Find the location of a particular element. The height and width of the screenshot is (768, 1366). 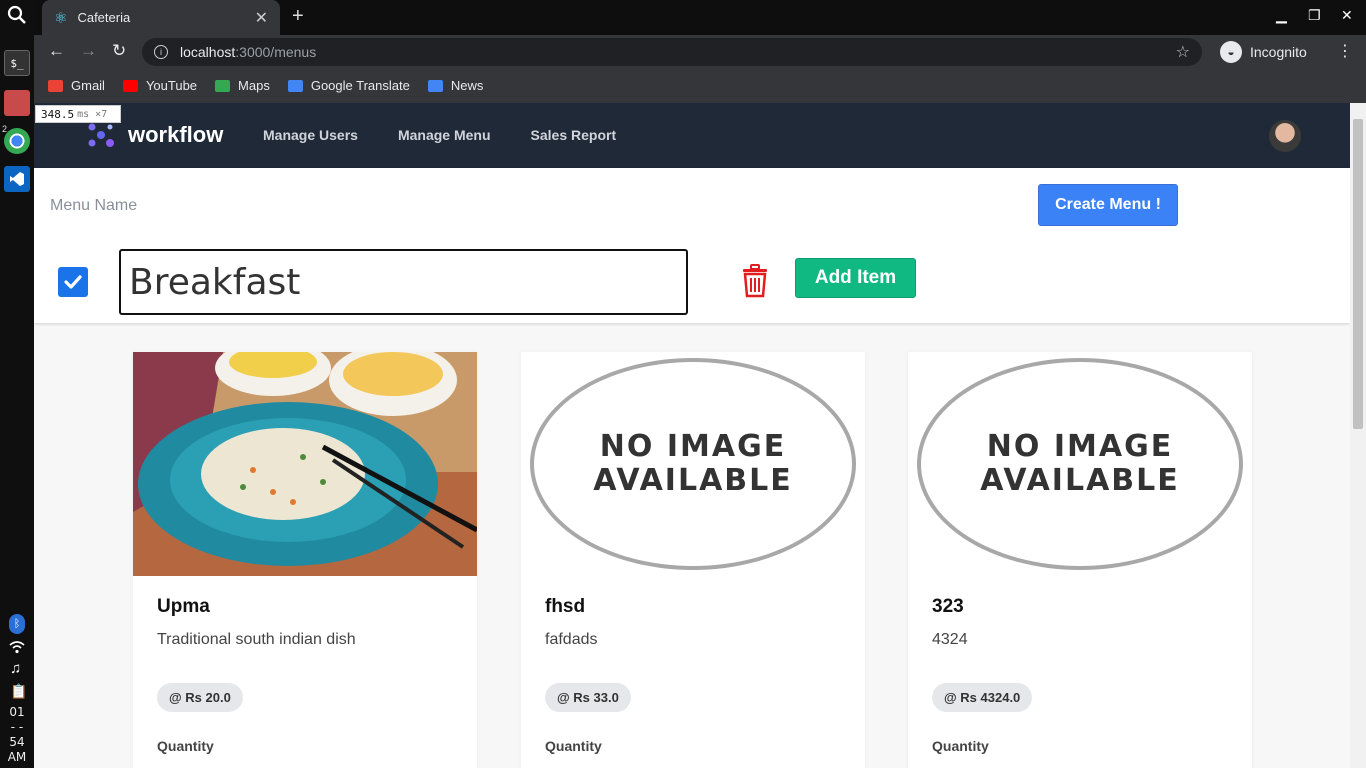

tab-strip: ⚛ Cafeteria ✕ + ▁ ❐ ✕ is located at coordinates (700, 17).